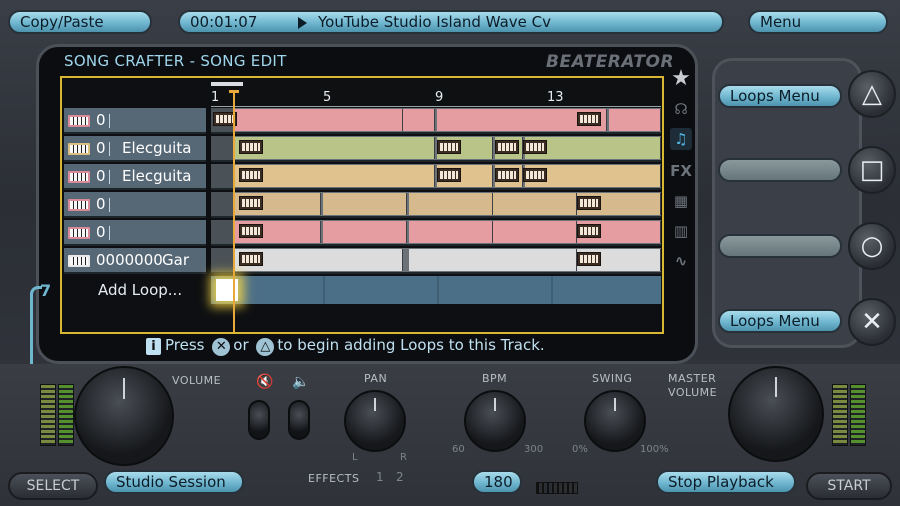  What do you see at coordinates (234, 212) in the screenshot?
I see `playhead` at bounding box center [234, 212].